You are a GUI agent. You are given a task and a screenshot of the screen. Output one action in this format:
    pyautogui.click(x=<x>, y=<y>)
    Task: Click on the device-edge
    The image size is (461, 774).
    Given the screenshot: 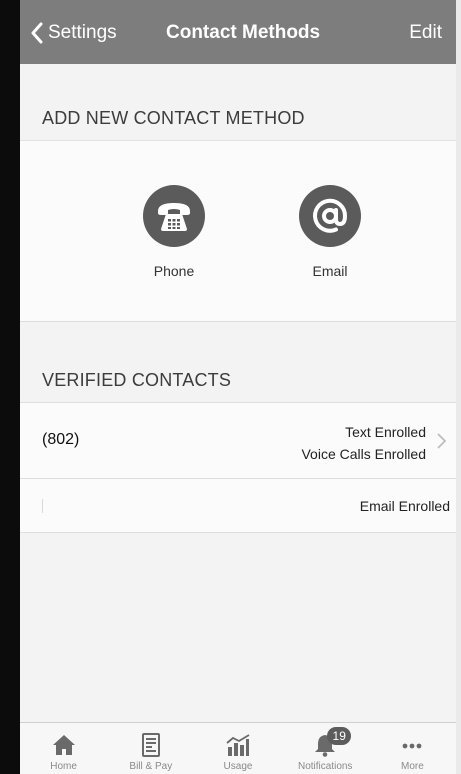 What is the action you would take?
    pyautogui.click(x=458, y=387)
    